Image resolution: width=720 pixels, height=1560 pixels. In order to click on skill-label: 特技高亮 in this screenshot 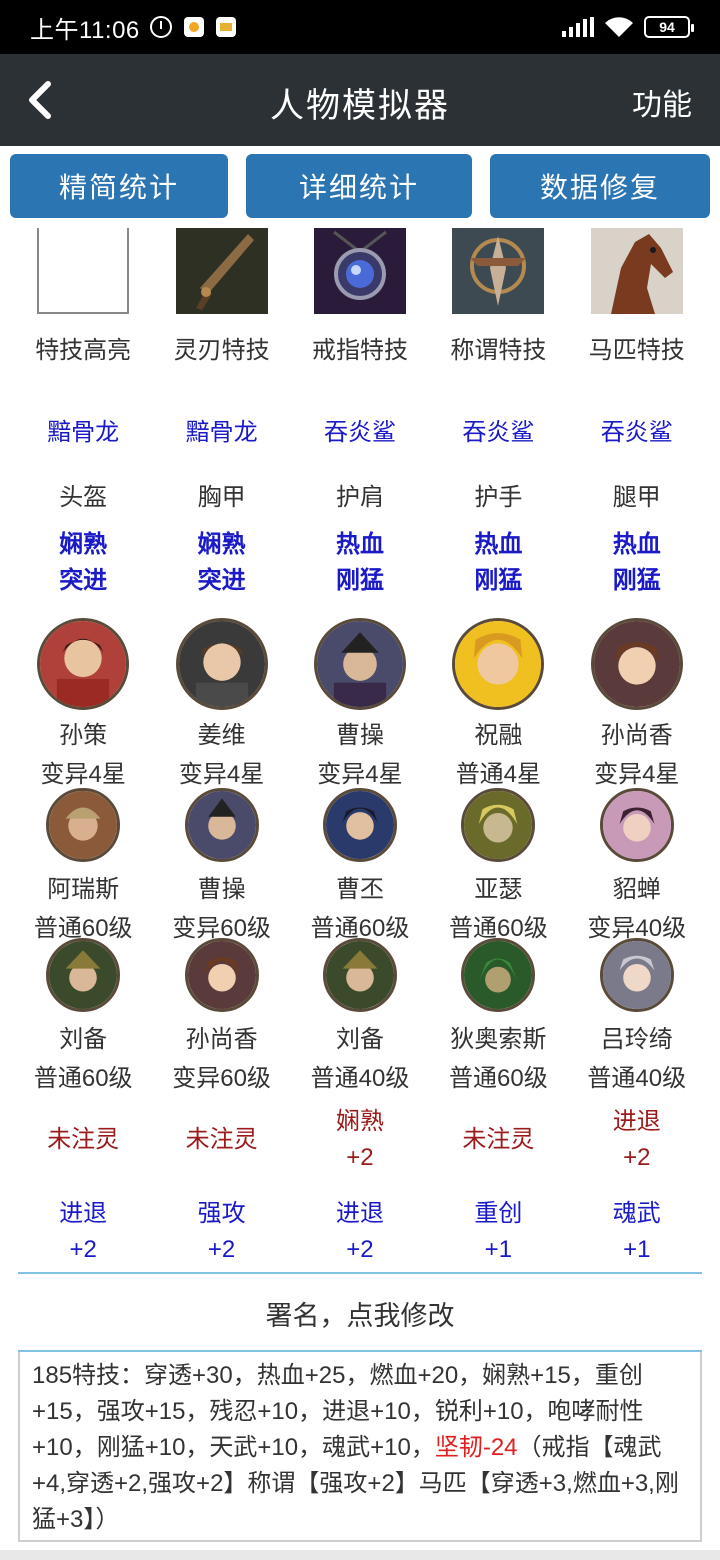, I will do `click(83, 350)`.